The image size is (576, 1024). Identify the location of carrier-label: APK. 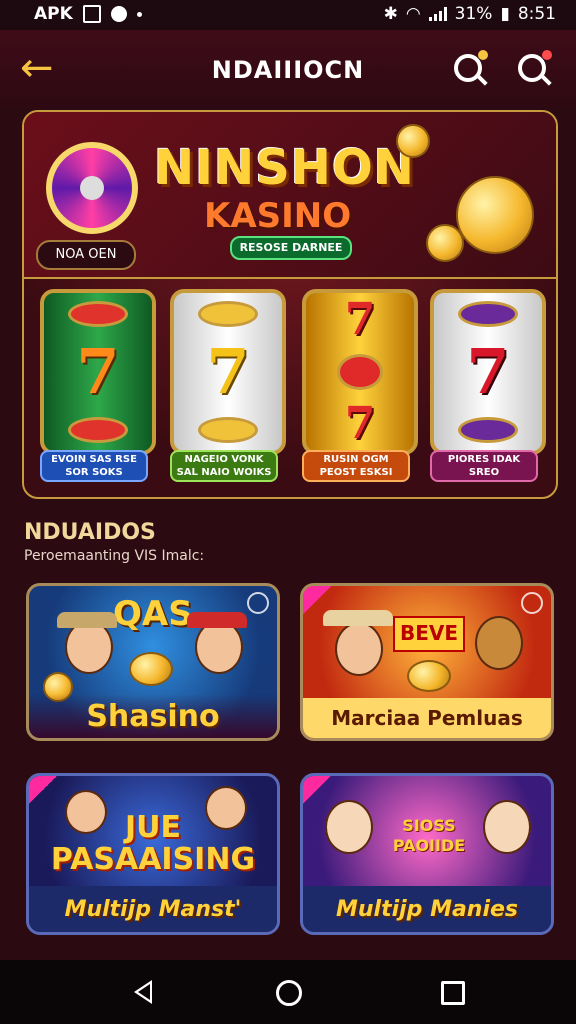
(53, 14).